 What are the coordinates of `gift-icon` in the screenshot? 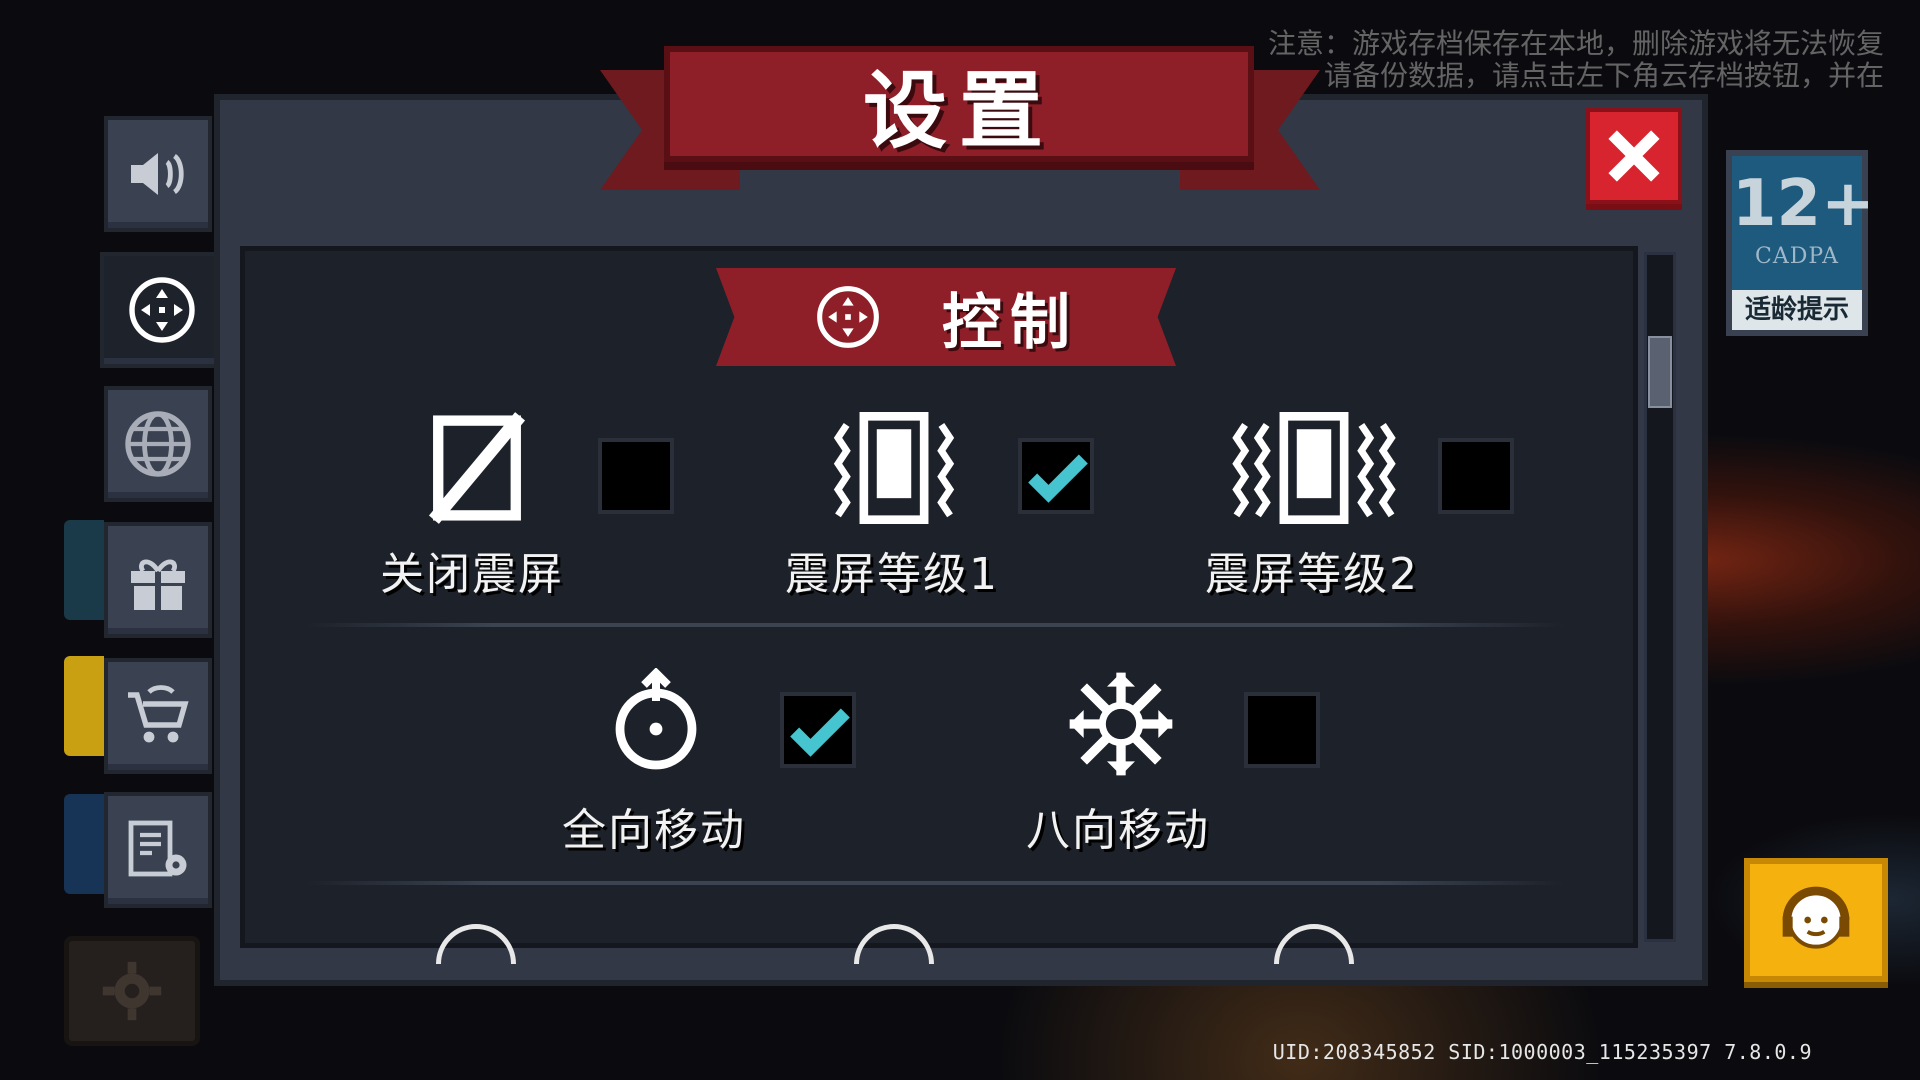 It's located at (158, 584).